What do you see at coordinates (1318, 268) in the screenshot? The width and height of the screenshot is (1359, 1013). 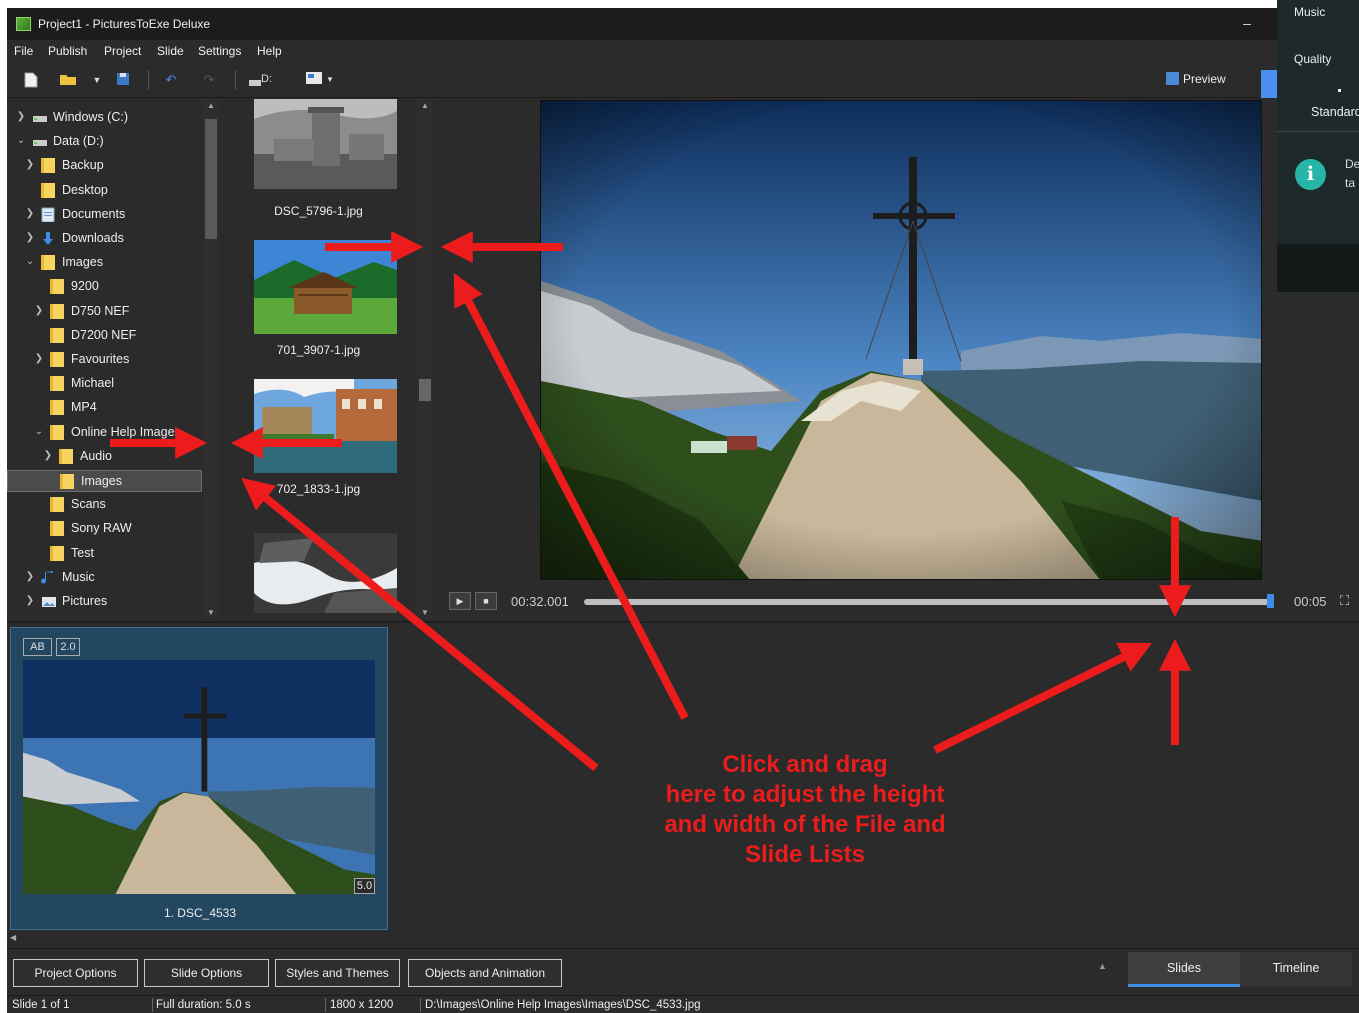 I see `panel-footer` at bounding box center [1318, 268].